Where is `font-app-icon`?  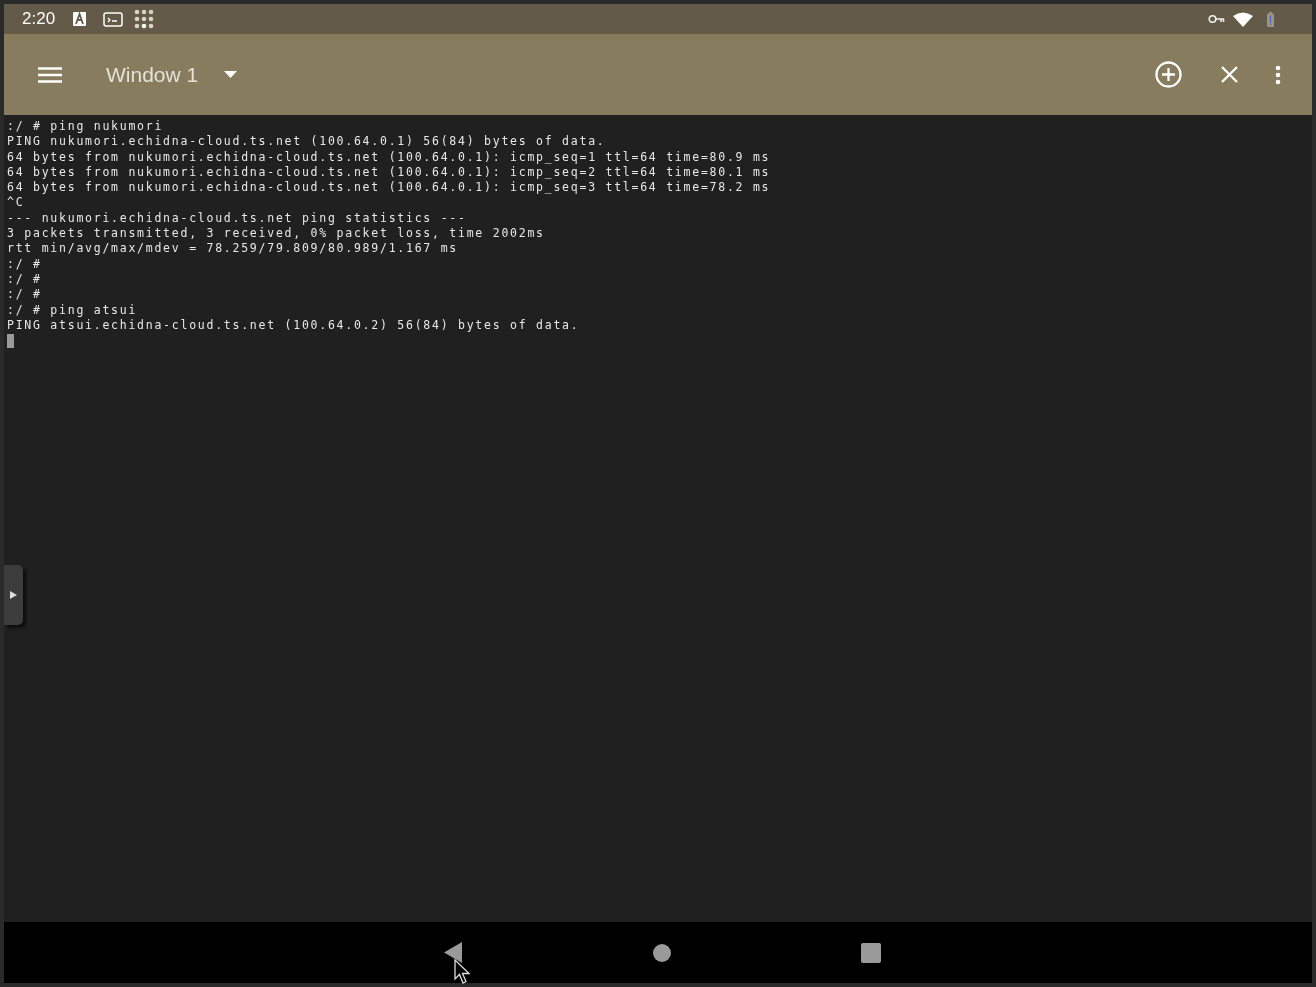
font-app-icon is located at coordinates (80, 19).